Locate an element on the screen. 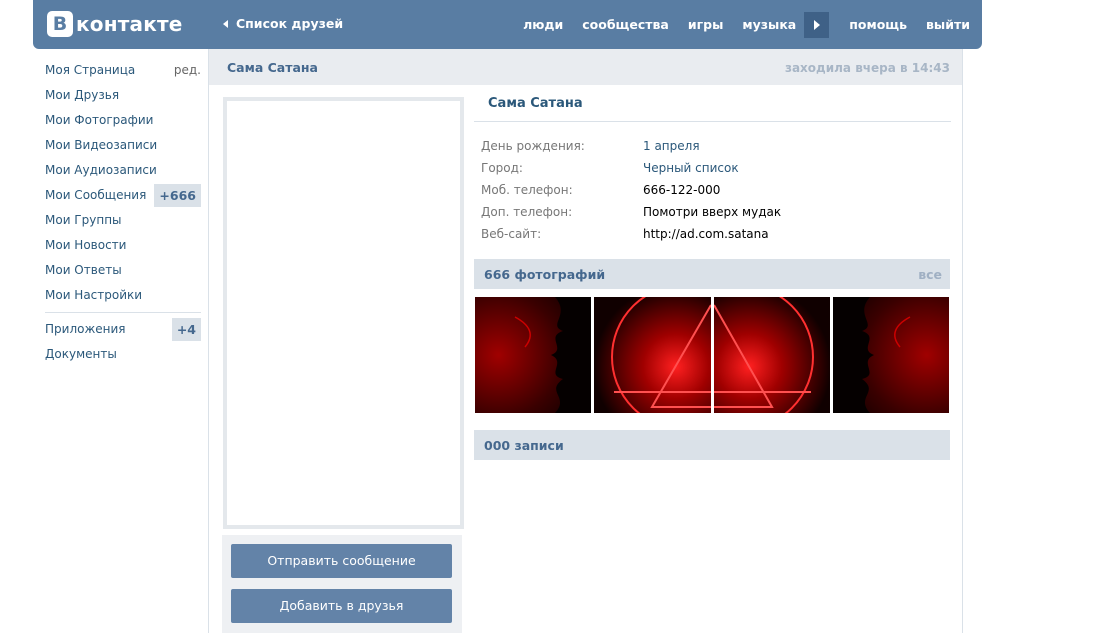  birthday-link: 1 апреля is located at coordinates (671, 146).